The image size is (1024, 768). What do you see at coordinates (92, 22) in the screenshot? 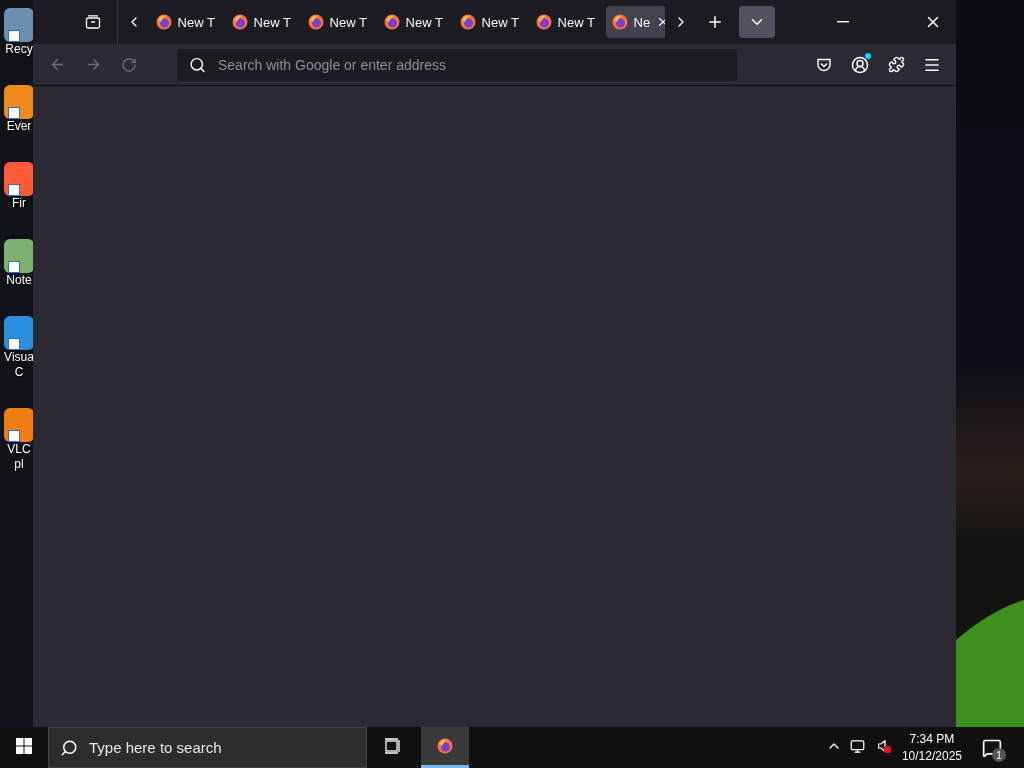
I see `folder-tab-icon` at bounding box center [92, 22].